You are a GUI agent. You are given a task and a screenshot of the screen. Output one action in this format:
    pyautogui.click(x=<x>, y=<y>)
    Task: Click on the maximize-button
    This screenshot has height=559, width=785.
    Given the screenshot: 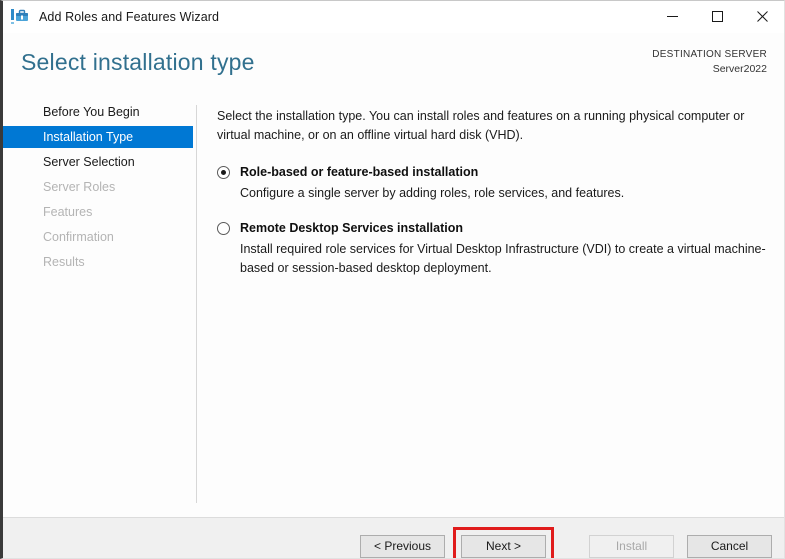 What is the action you would take?
    pyautogui.click(x=717, y=16)
    